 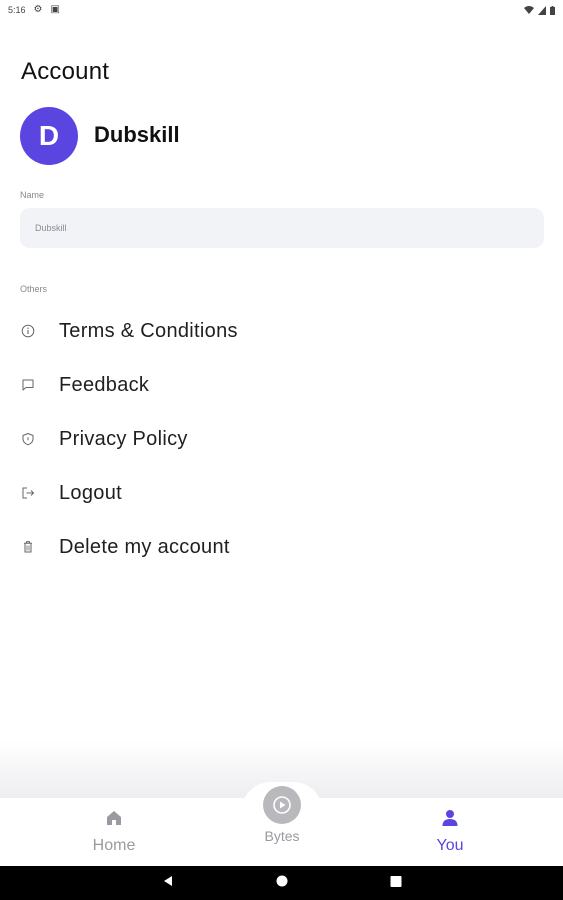 I want to click on menu-item-label: Feedback, so click(x=104, y=384).